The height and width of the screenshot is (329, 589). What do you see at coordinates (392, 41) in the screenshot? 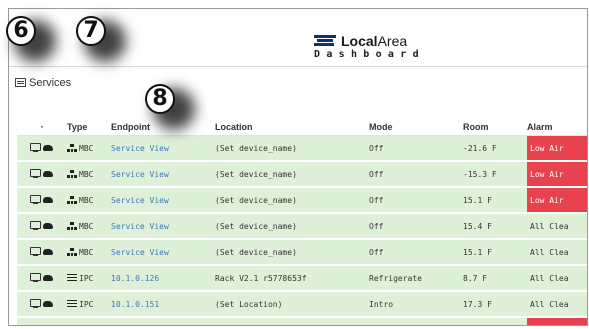
I see `logo-brand-light: Area` at bounding box center [392, 41].